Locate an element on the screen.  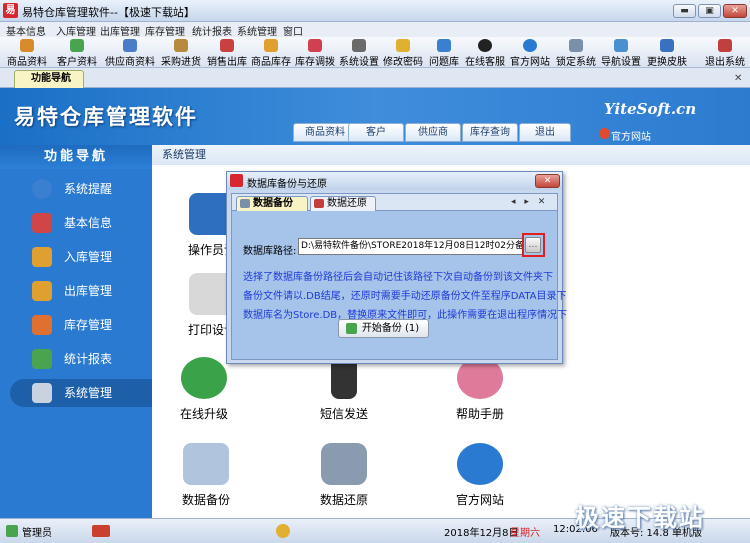
status-user: 管理员 is located at coordinates (37, 533).